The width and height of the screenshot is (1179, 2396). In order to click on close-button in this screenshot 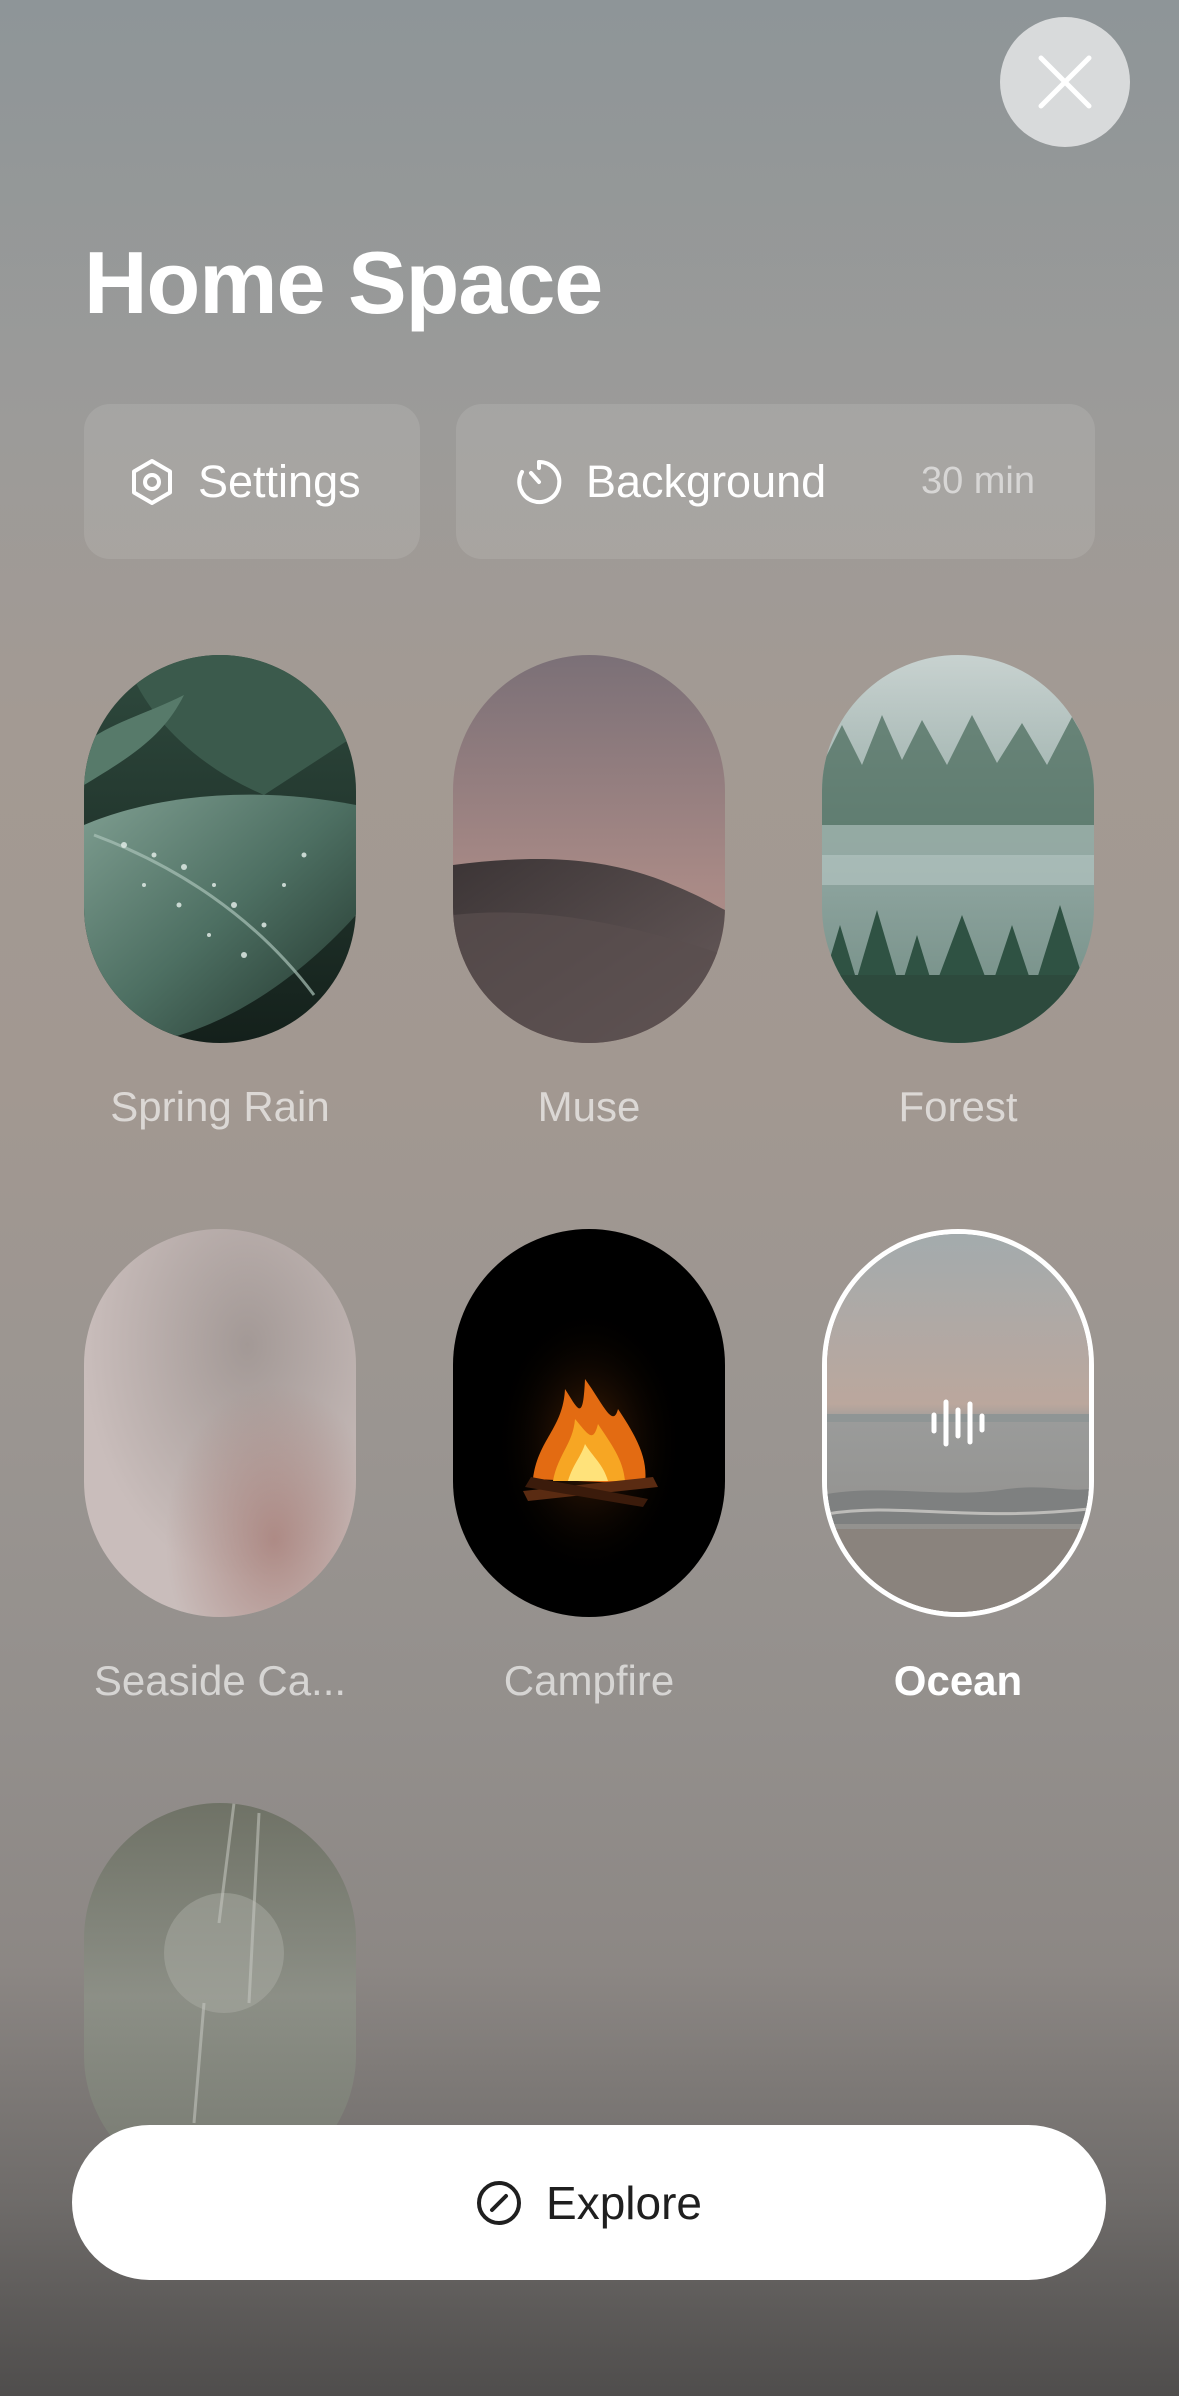, I will do `click(1065, 82)`.